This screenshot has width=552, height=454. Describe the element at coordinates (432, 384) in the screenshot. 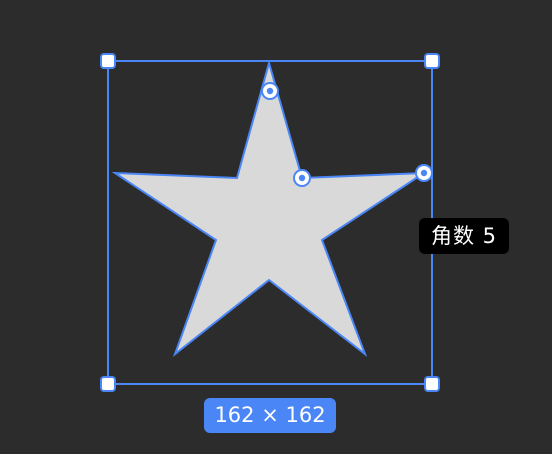

I see `resize-handle-bottom-right` at that location.